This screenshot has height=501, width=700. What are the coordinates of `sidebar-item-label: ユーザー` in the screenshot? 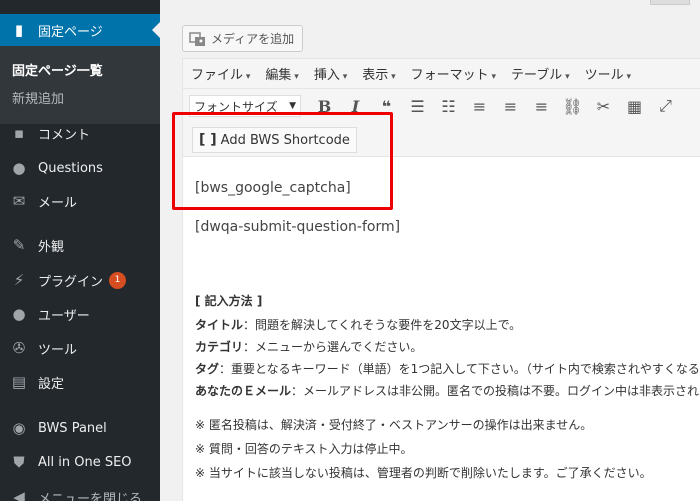 It's located at (64, 316).